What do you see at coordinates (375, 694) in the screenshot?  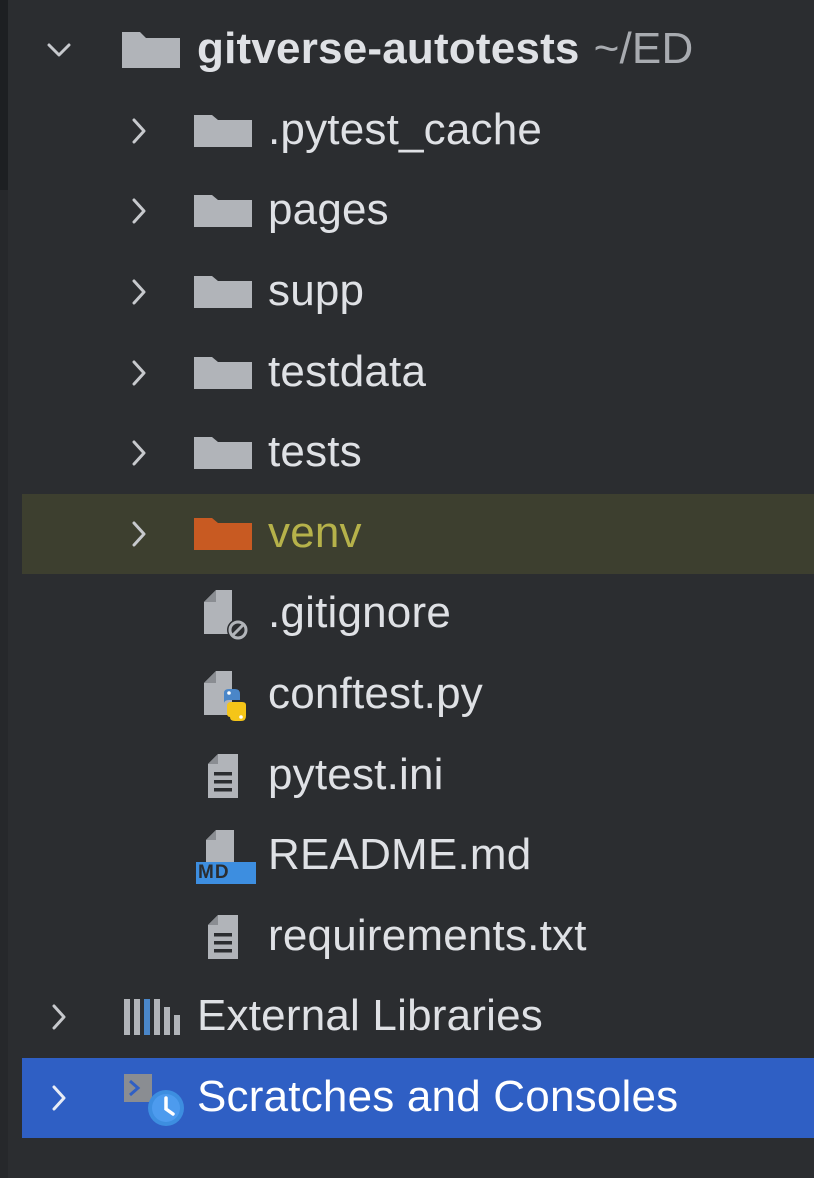 I see `file-label: conftest.py` at bounding box center [375, 694].